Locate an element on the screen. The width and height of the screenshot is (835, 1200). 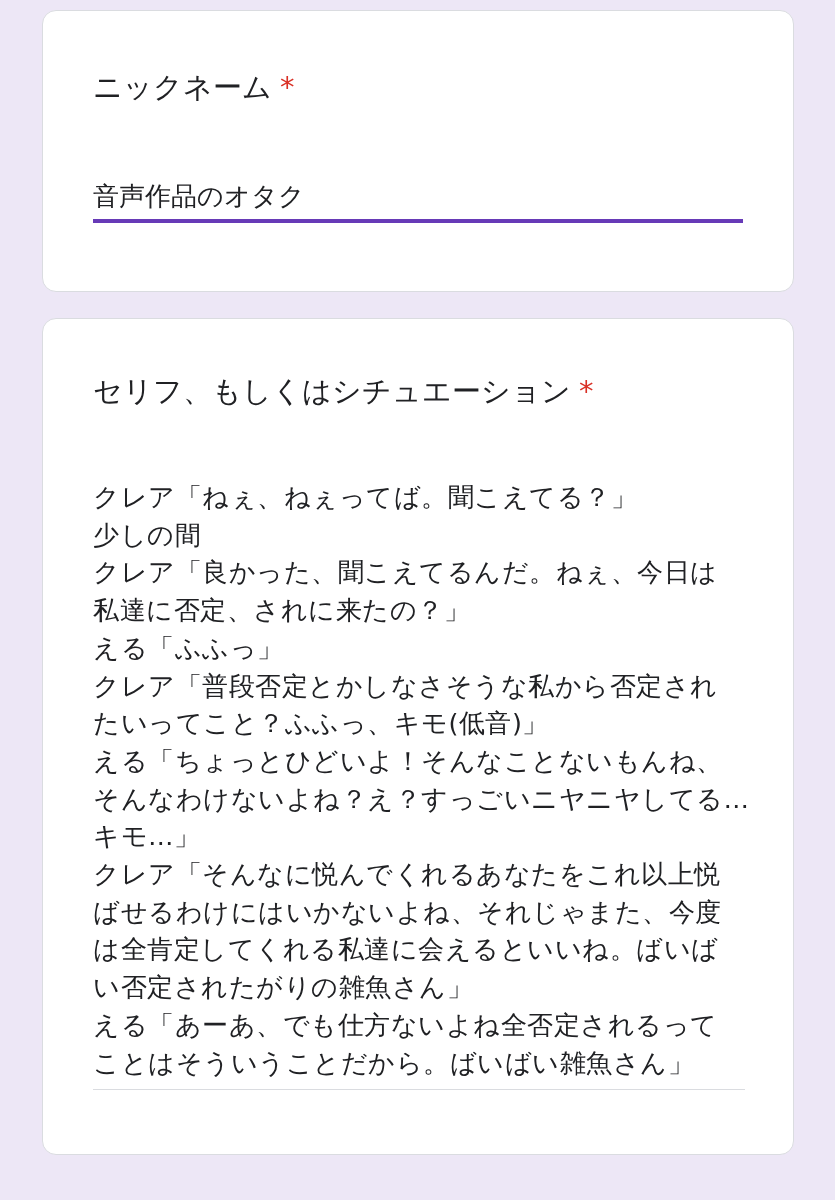
answer-field: 音声作品のオタク is located at coordinates (418, 200).